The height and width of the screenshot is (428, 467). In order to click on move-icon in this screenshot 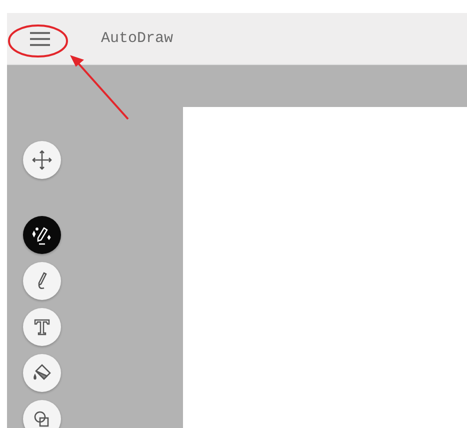, I will do `click(42, 160)`.